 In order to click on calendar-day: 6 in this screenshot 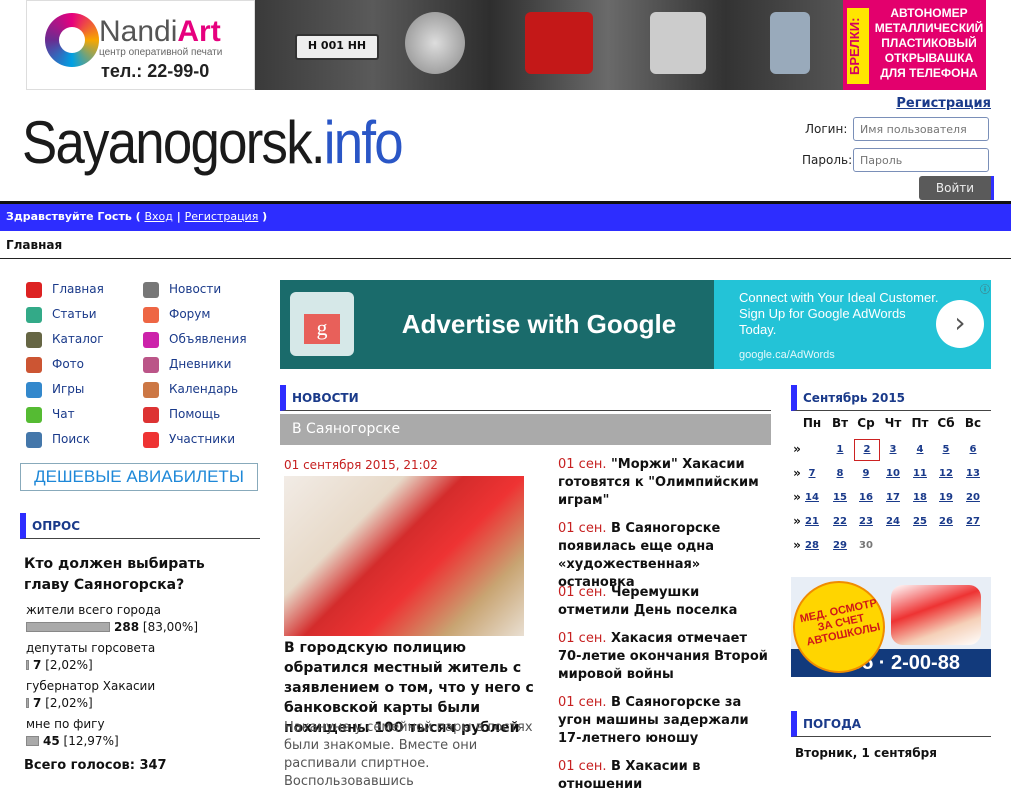, I will do `click(973, 449)`.